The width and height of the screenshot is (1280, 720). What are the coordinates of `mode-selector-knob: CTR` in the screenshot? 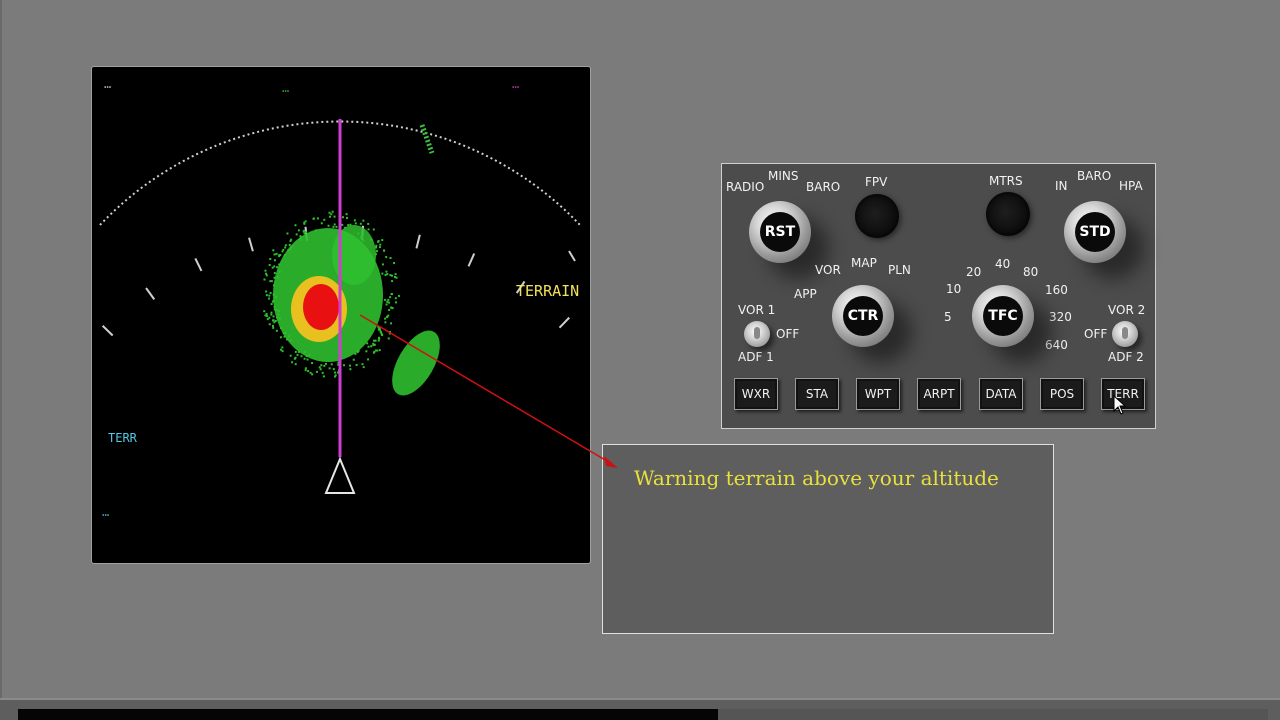 It's located at (863, 316).